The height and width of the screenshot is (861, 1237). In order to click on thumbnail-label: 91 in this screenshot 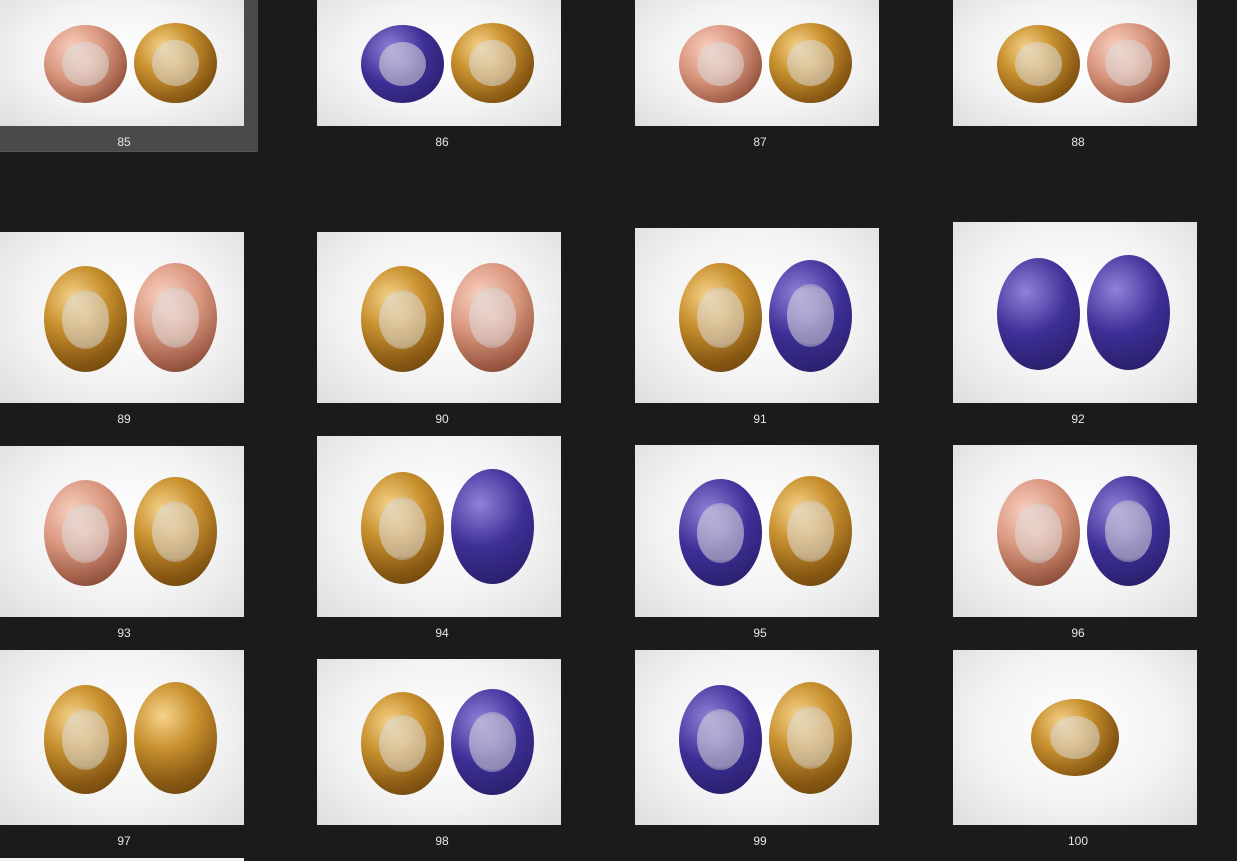, I will do `click(760, 419)`.